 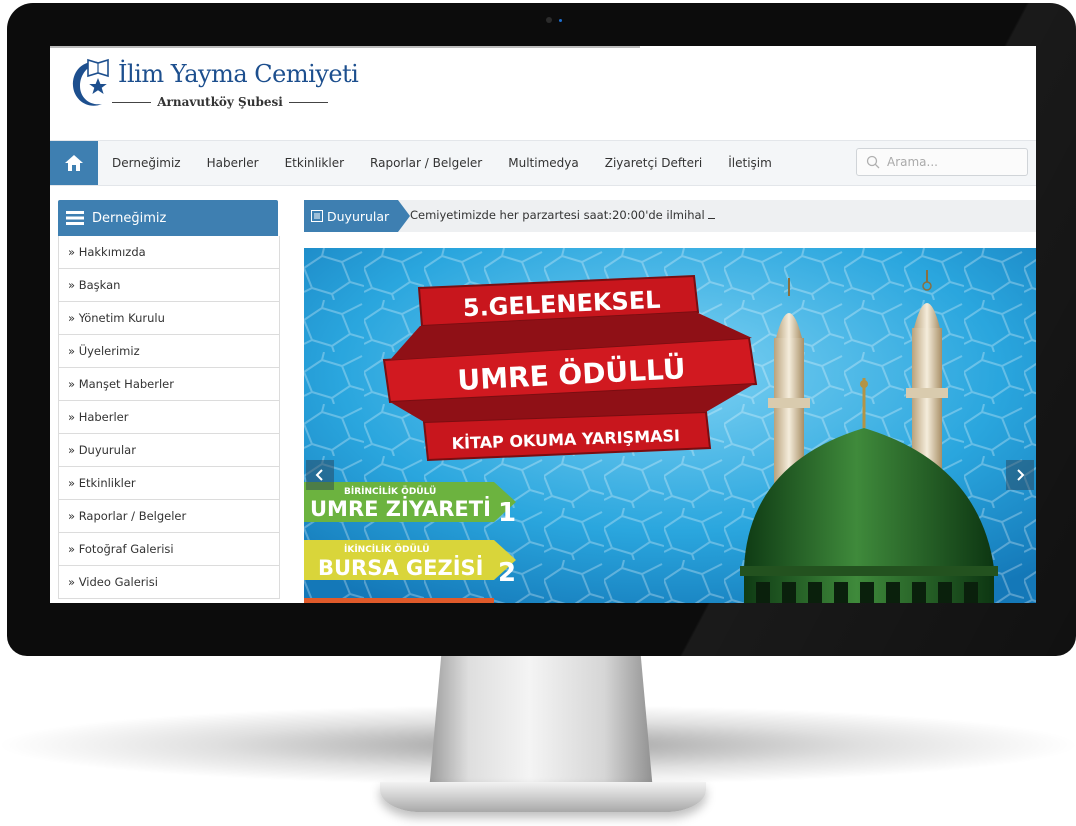 What do you see at coordinates (345, 47) in the screenshot?
I see `top-divider` at bounding box center [345, 47].